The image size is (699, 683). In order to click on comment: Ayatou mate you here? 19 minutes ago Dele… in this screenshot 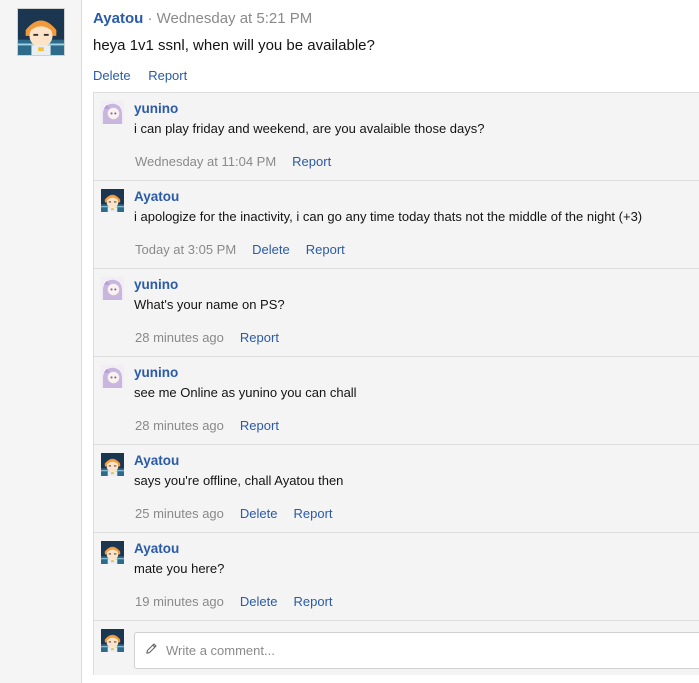, I will do `click(396, 577)`.